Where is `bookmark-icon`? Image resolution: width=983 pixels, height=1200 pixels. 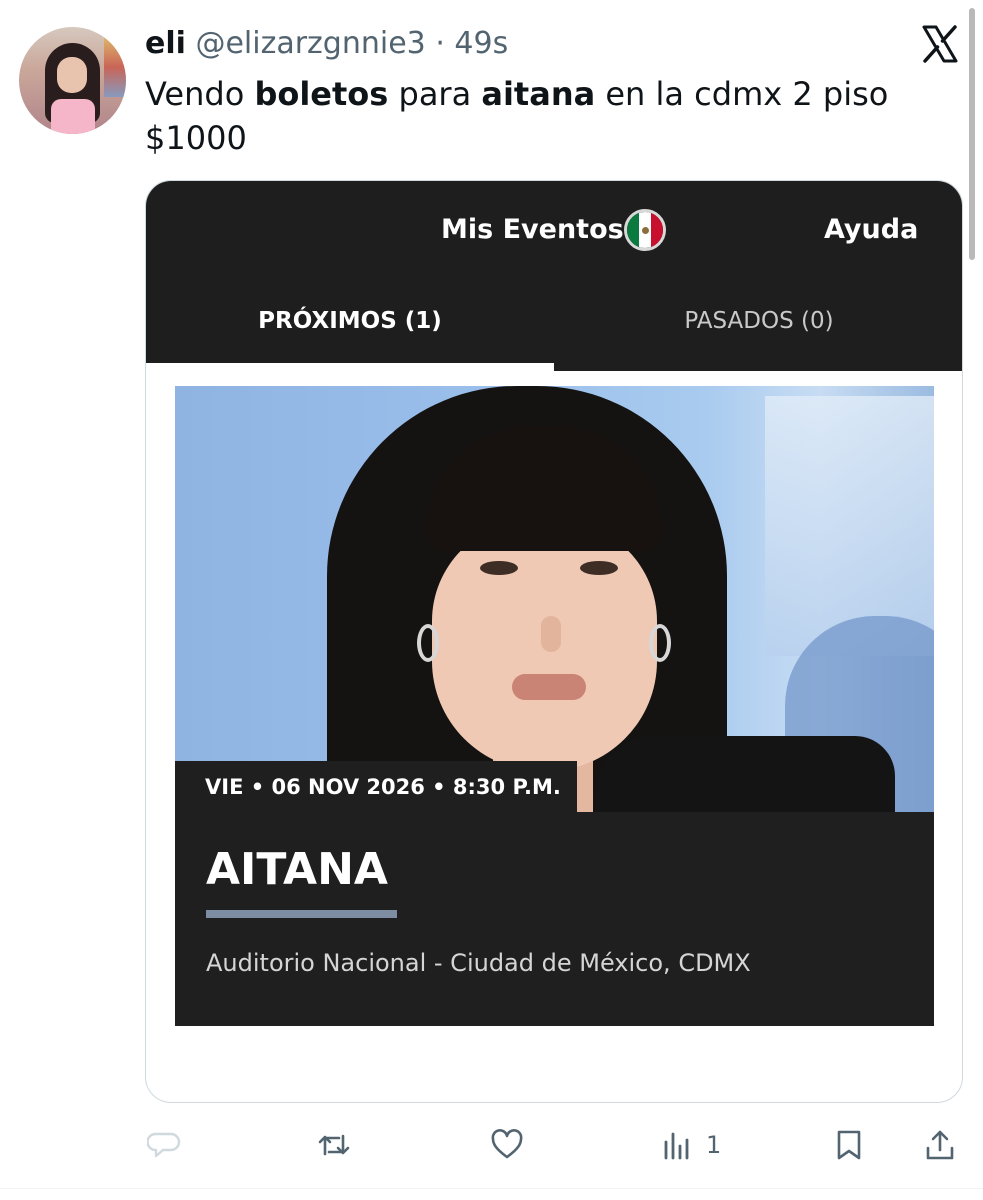
bookmark-icon is located at coordinates (849, 1145).